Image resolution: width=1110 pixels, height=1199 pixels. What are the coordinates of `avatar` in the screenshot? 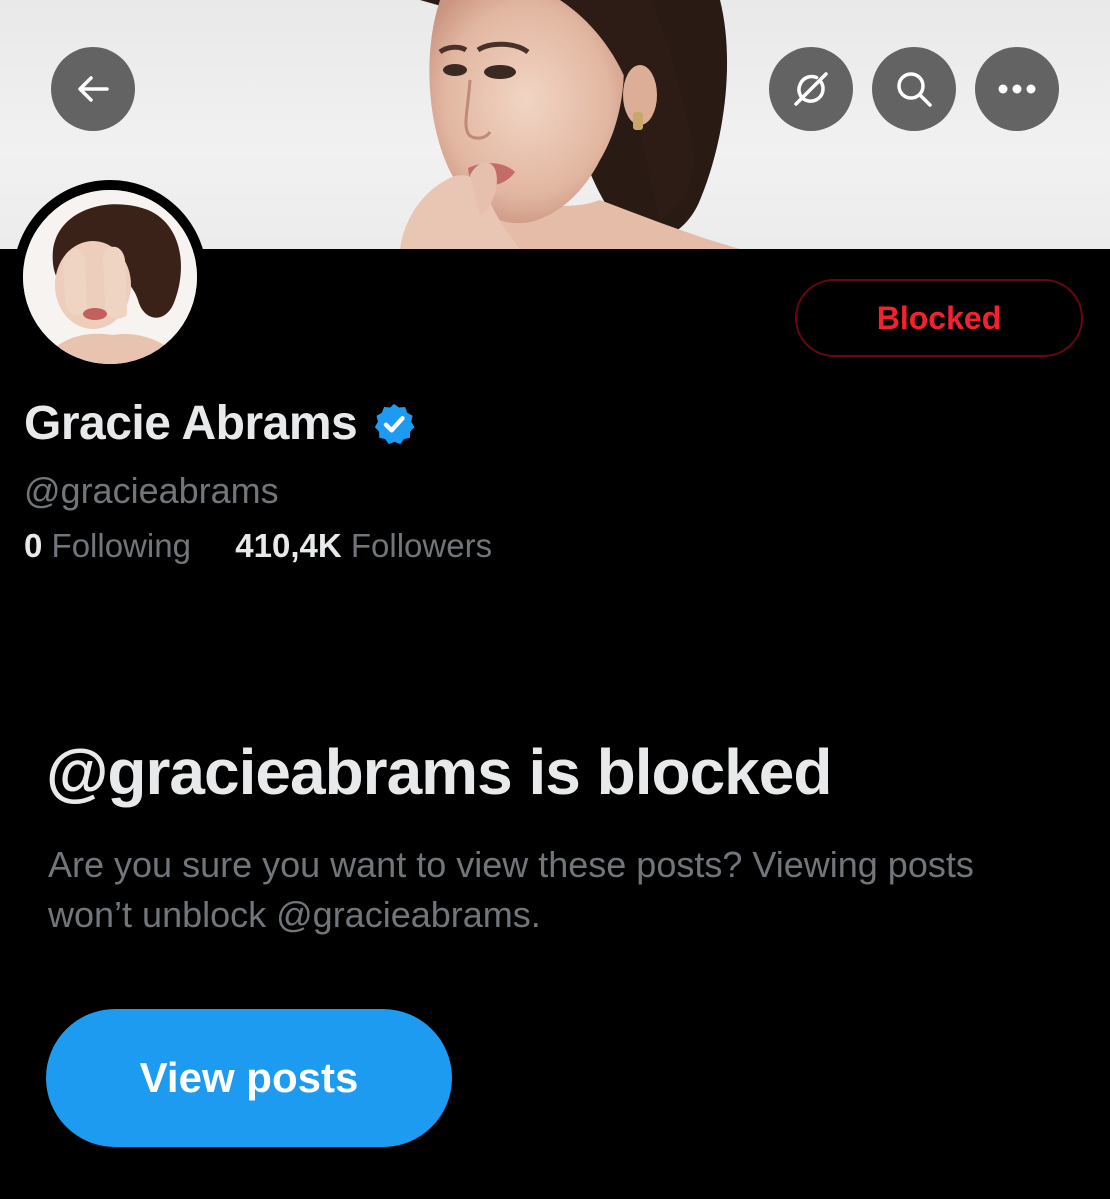 It's located at (110, 277).